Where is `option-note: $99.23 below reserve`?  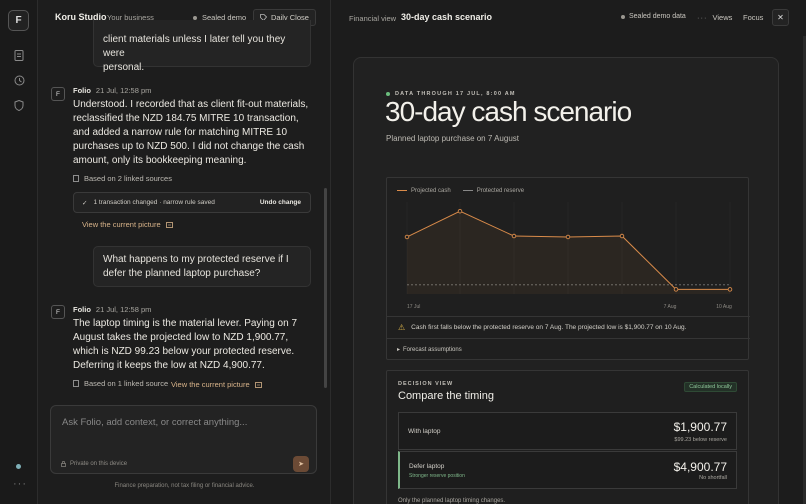
option-note: $99.23 below reserve is located at coordinates (700, 440).